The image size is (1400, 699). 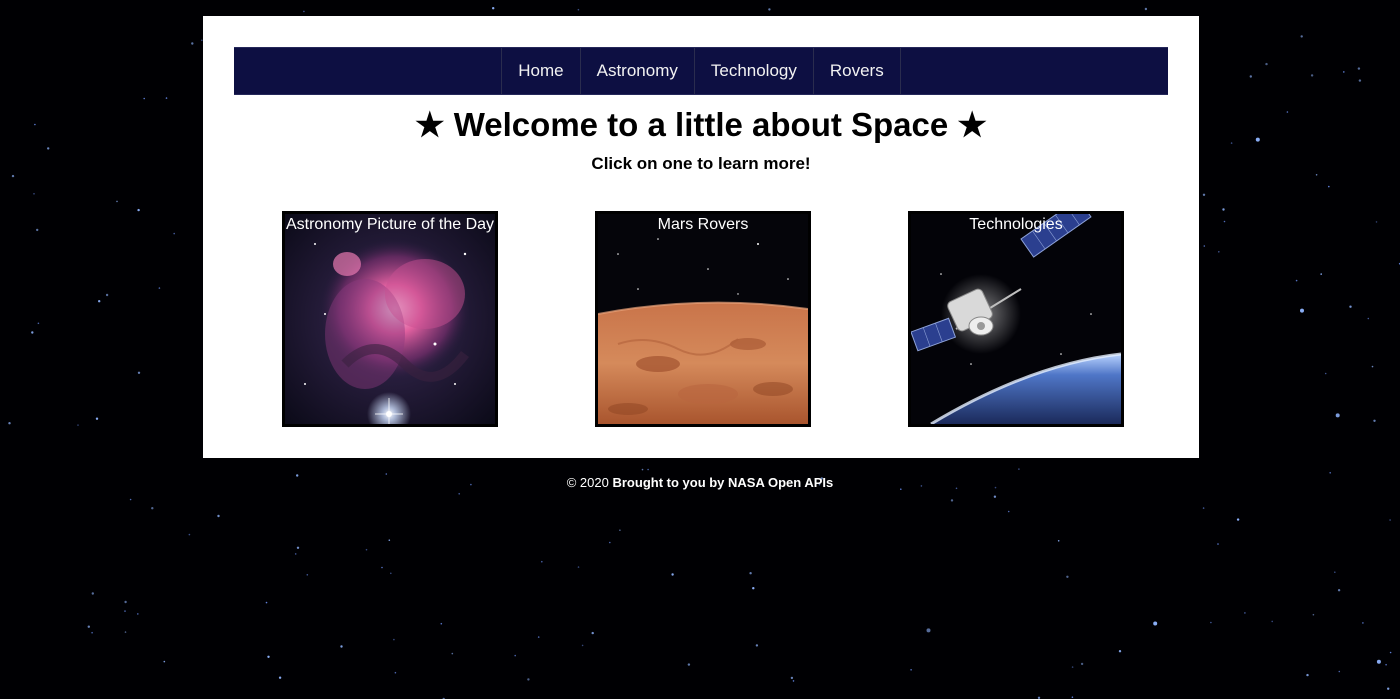 What do you see at coordinates (700, 482) in the screenshot?
I see `footer: © 2020 Brought to you by NASA Open APIs` at bounding box center [700, 482].